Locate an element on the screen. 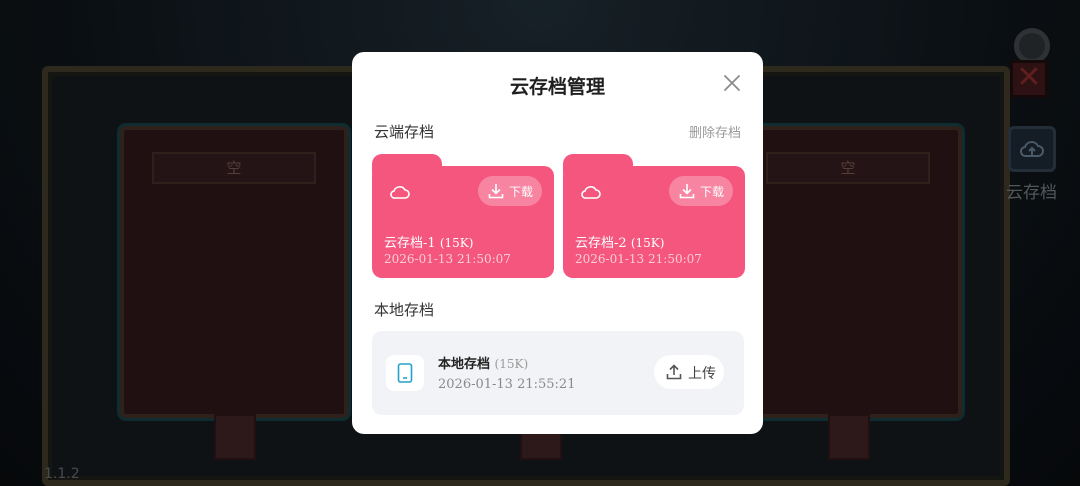 This screenshot has width=1080, height=486. delete-save-button: 删除存档 is located at coordinates (715, 131).